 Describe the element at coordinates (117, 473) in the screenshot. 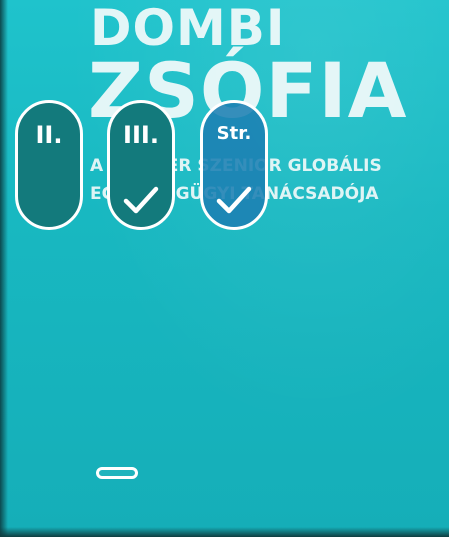

I see `drag-handle` at that location.